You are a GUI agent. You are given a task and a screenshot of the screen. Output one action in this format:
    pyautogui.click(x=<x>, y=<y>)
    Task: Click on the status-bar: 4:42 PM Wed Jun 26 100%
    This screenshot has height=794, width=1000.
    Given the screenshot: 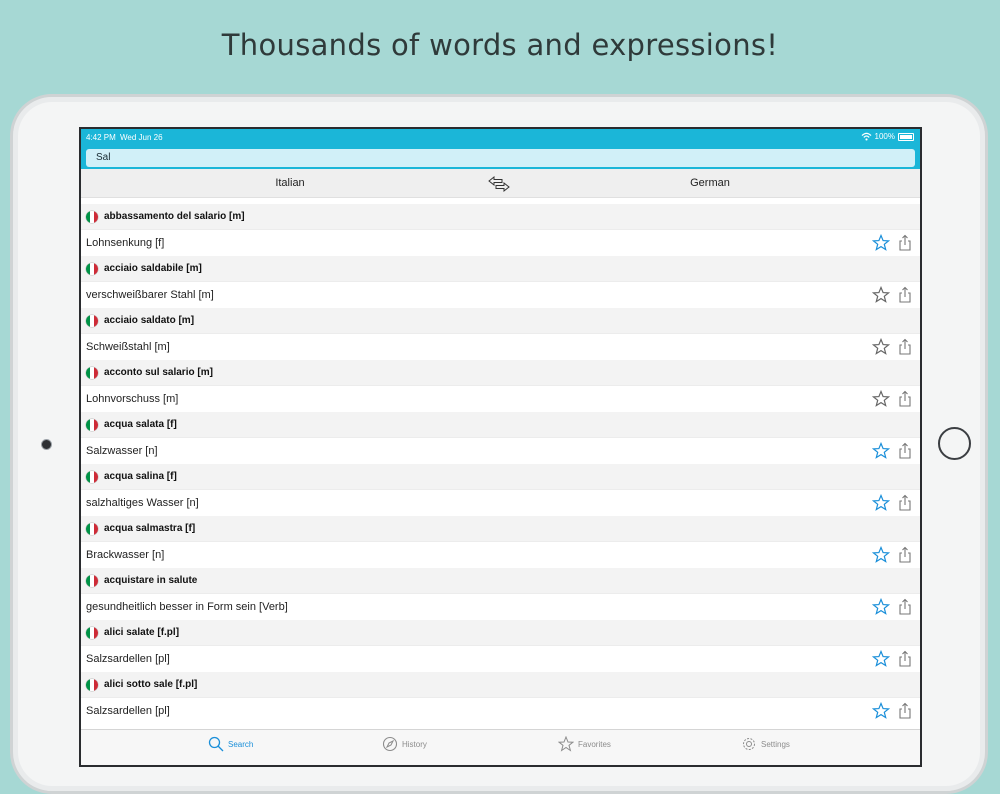 What is the action you would take?
    pyautogui.click(x=500, y=137)
    